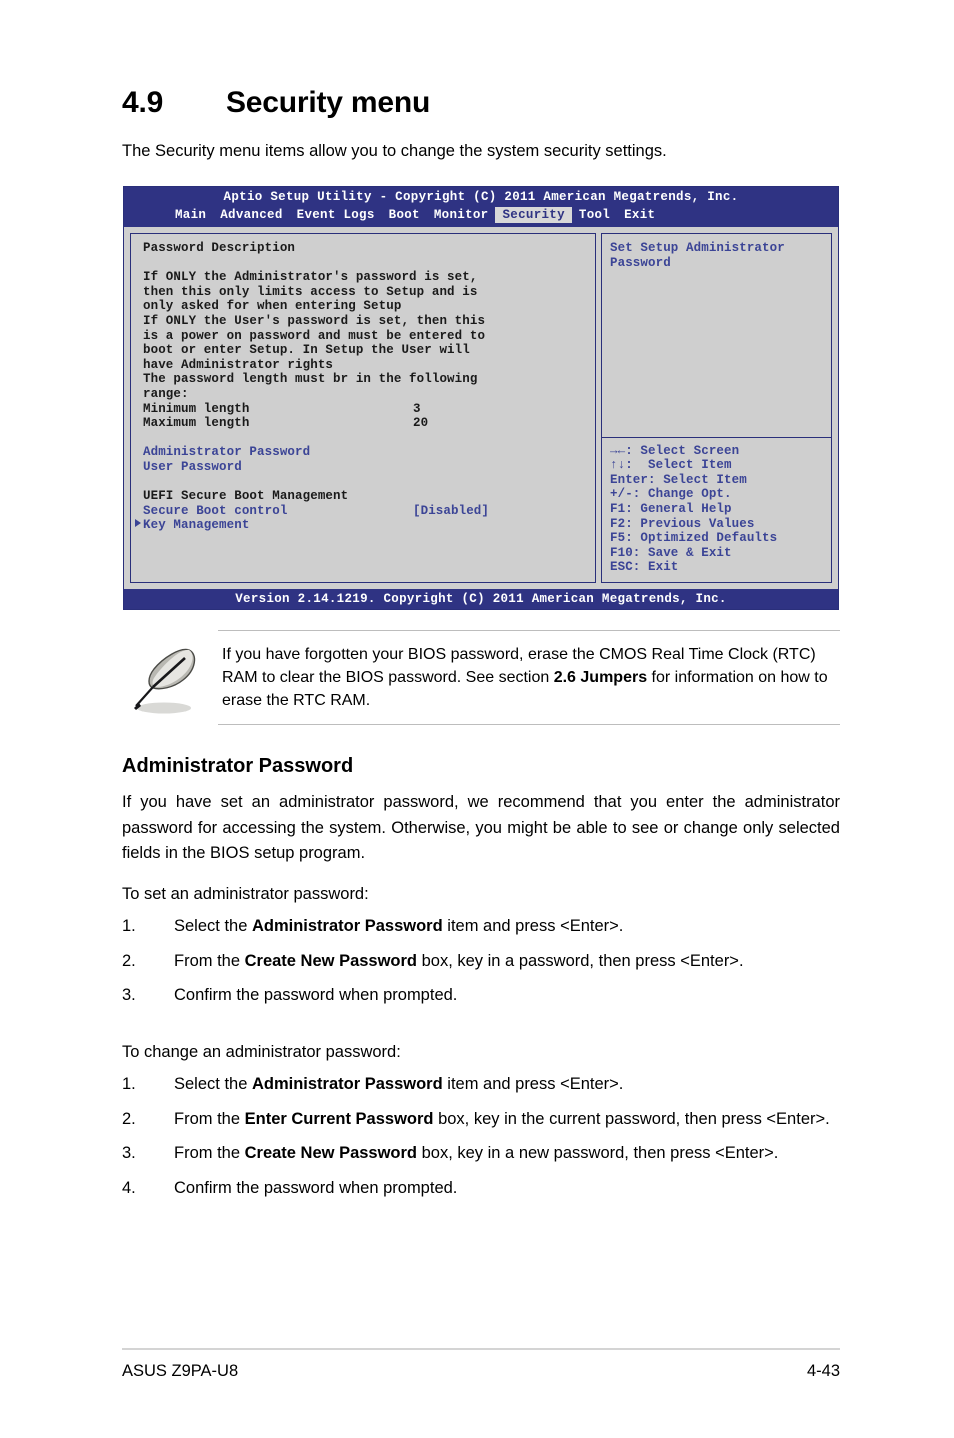 This screenshot has height=1438, width=954. I want to click on page-title: 4.9 Security menu, so click(276, 103).